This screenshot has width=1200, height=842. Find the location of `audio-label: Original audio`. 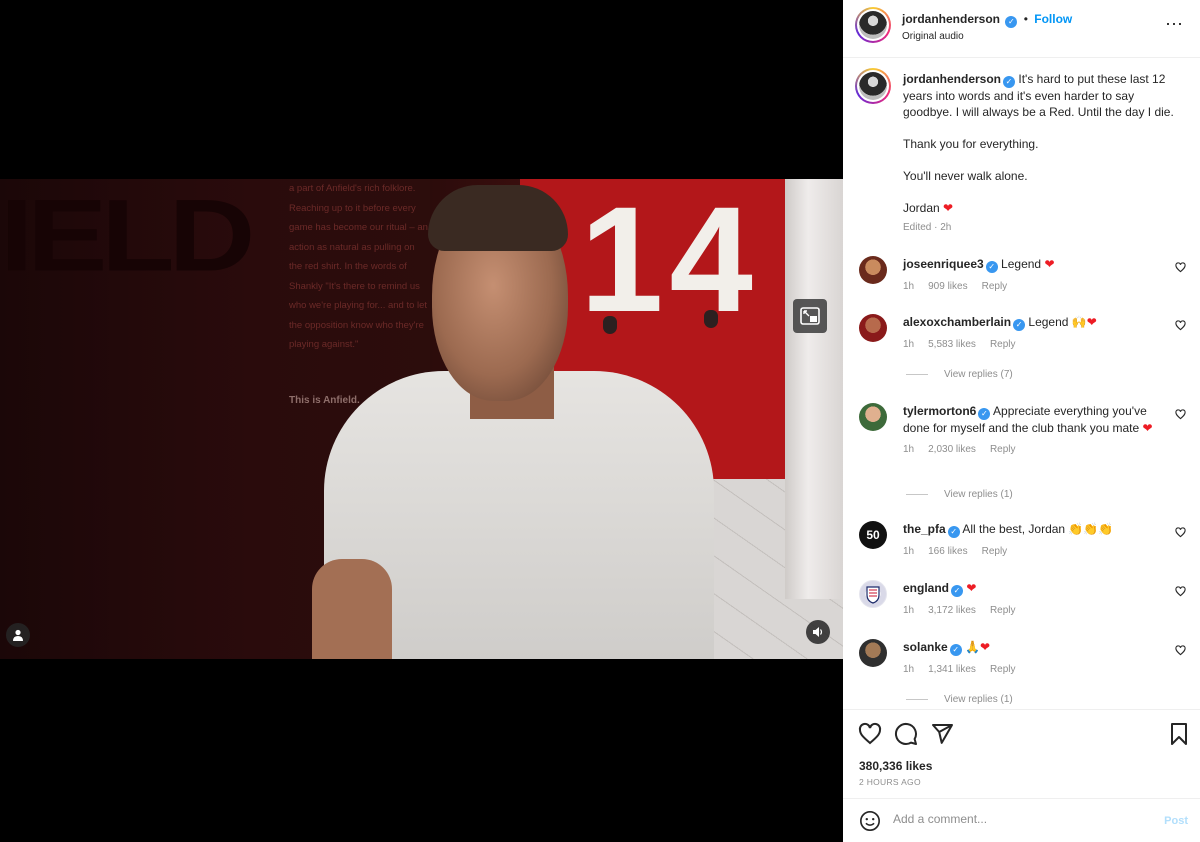

audio-label: Original audio is located at coordinates (987, 37).